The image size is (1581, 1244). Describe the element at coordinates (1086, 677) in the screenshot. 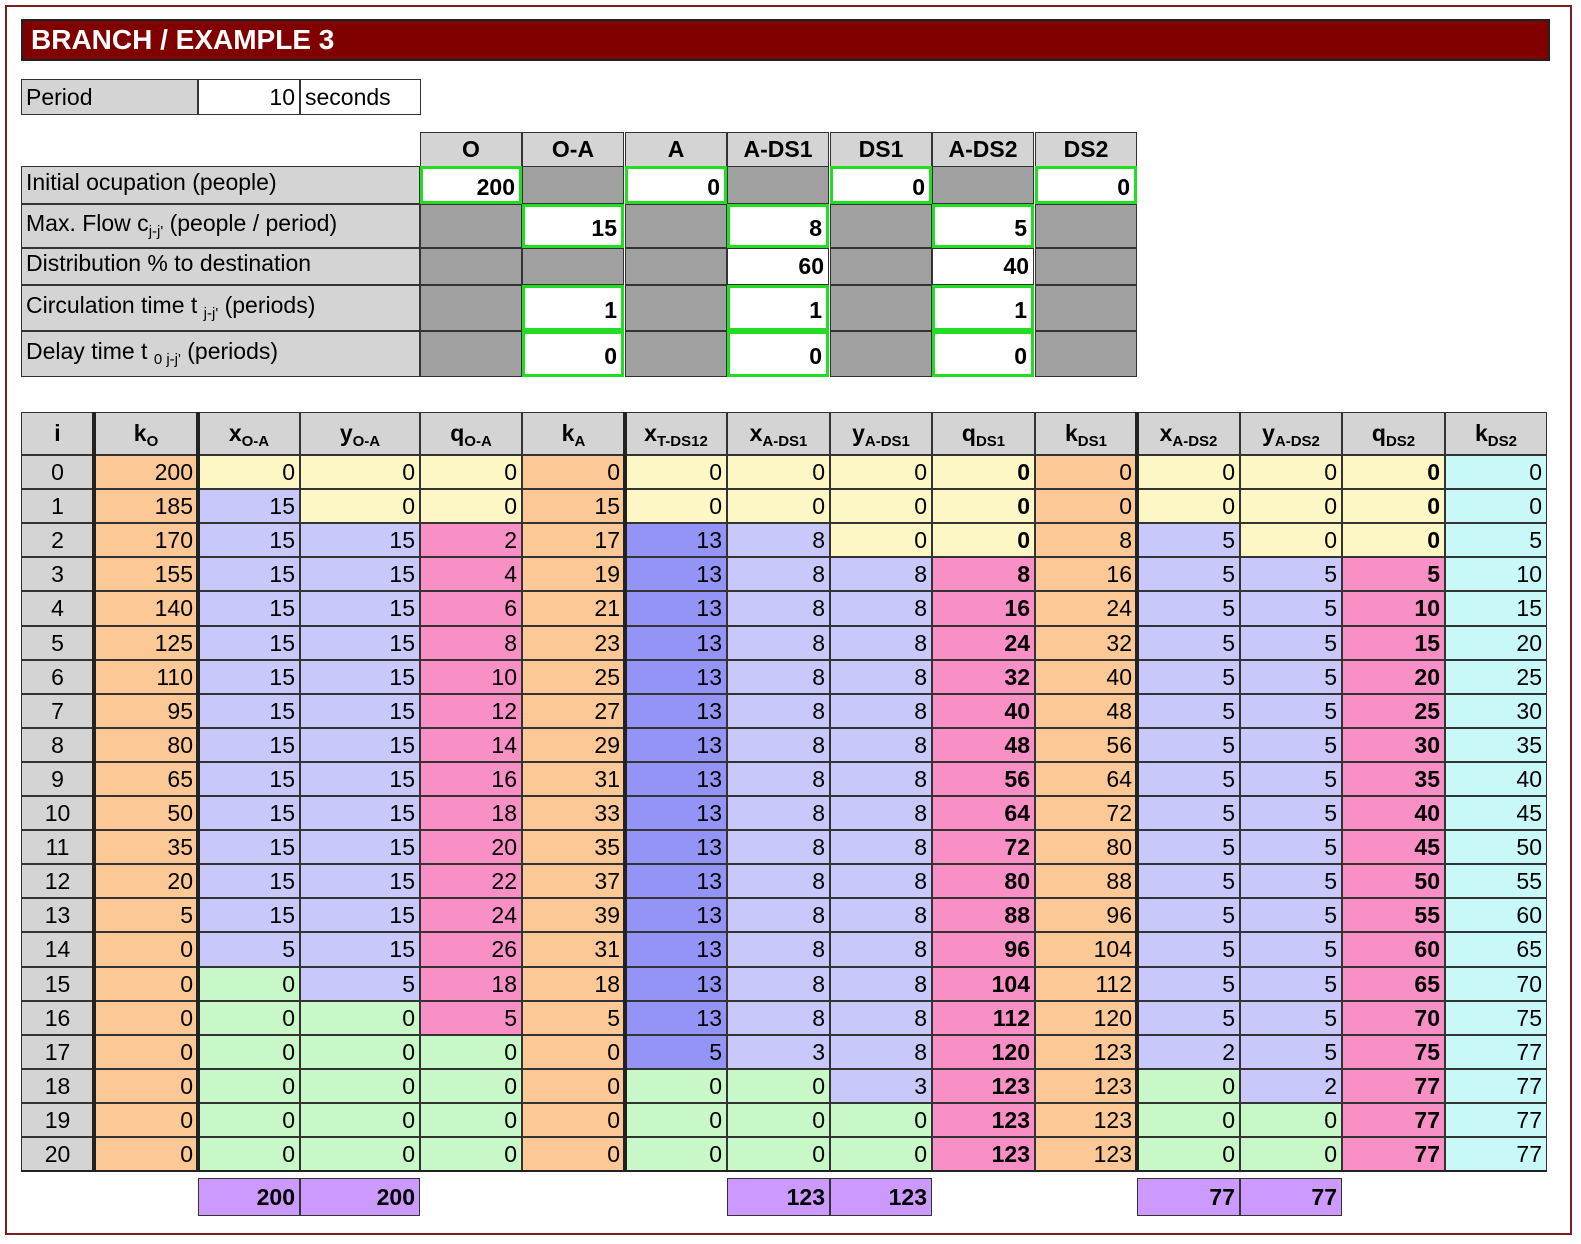

I see `table-cell: 40` at that location.